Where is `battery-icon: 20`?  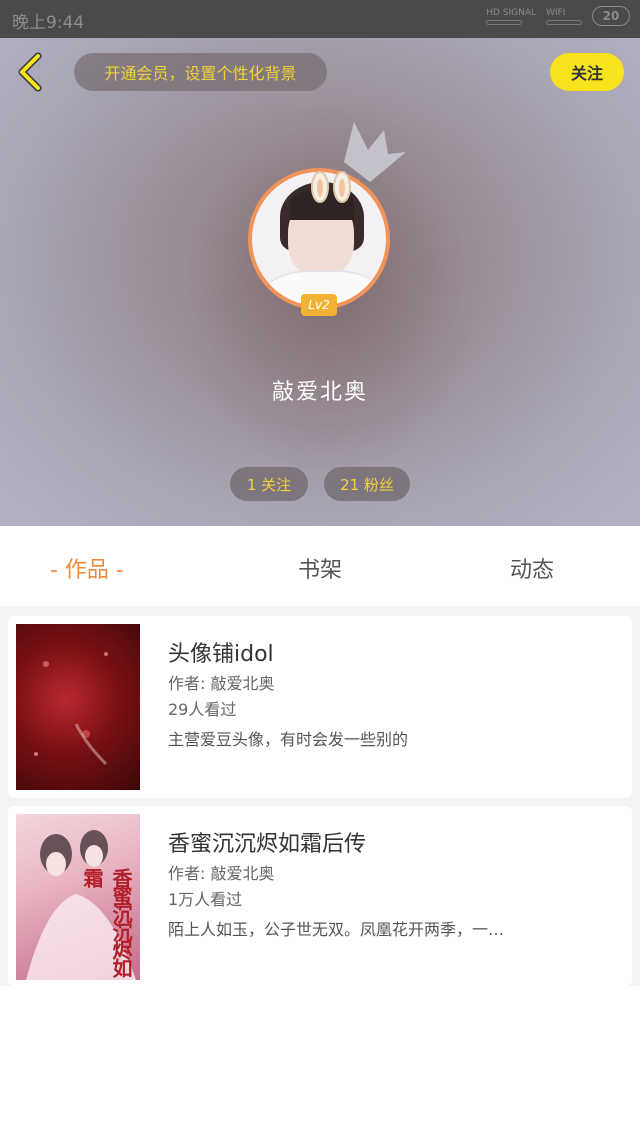
battery-icon: 20 is located at coordinates (611, 16).